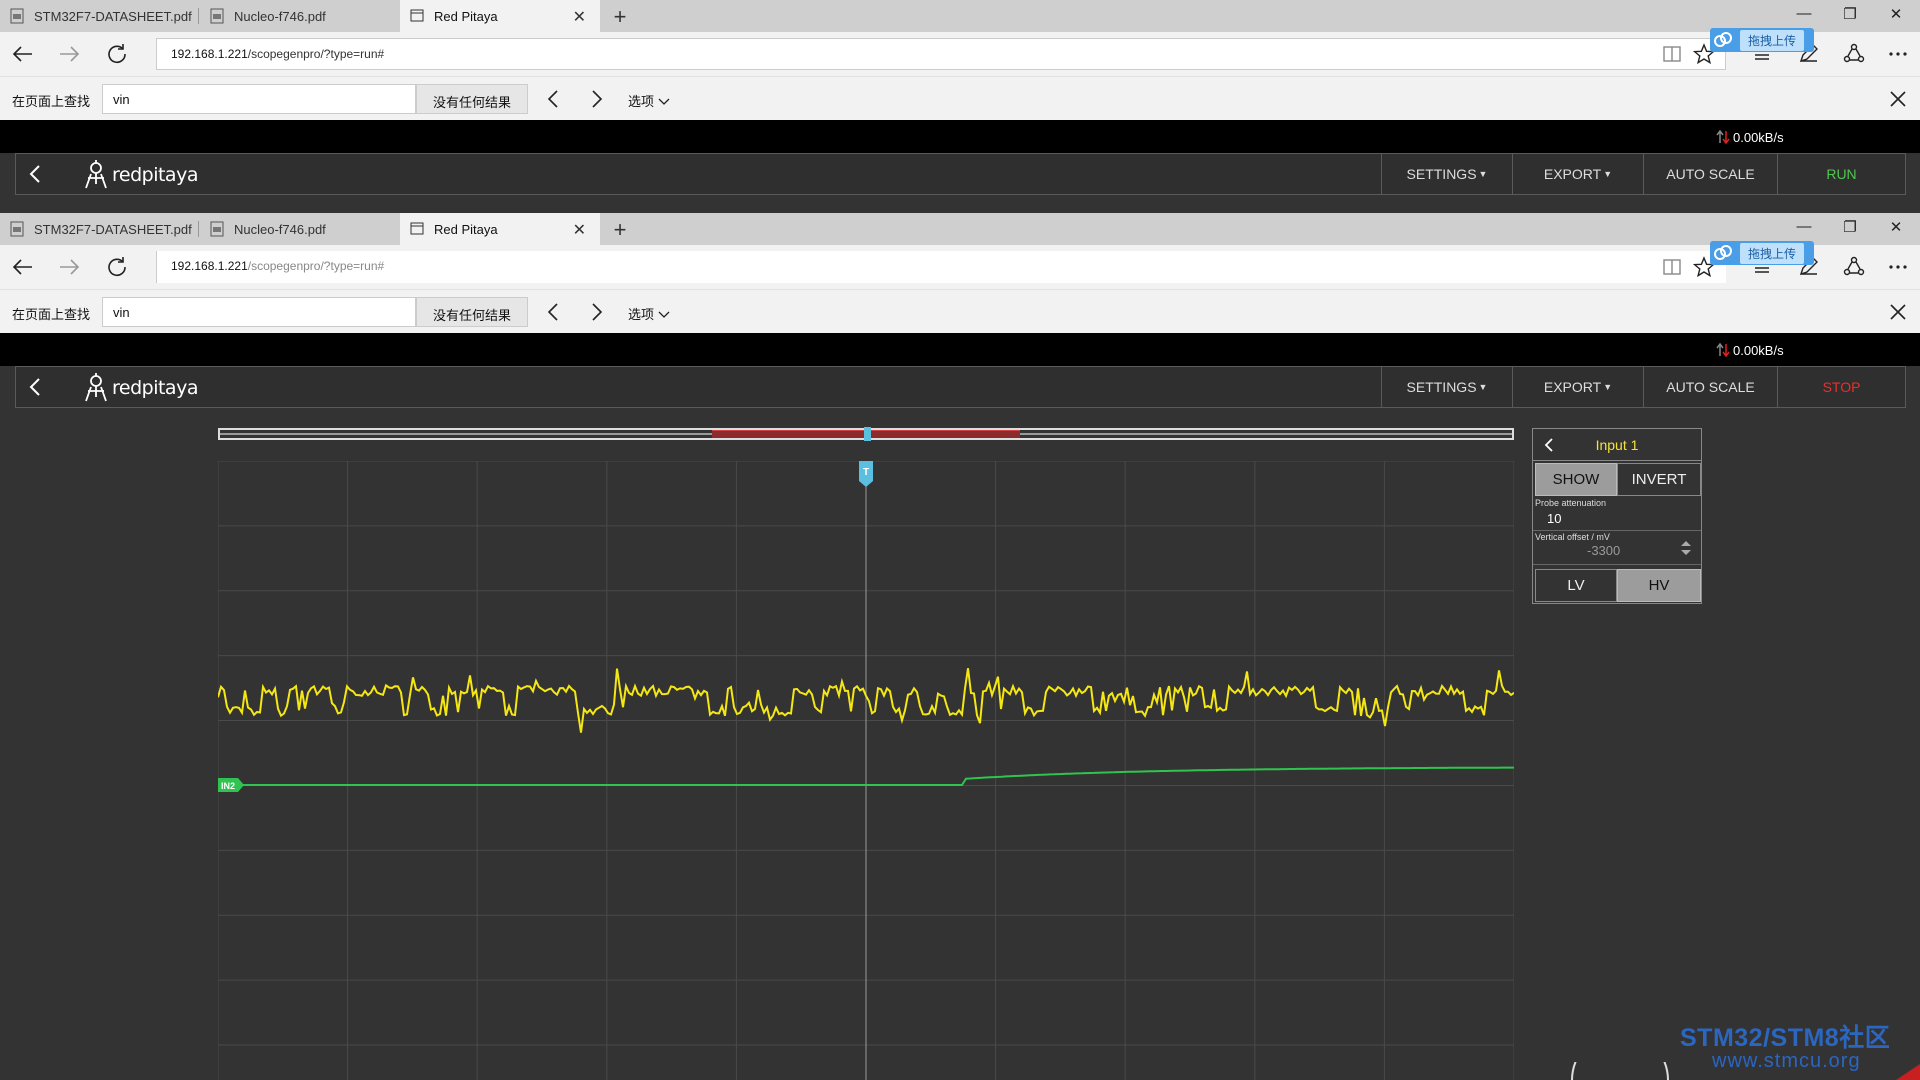 This screenshot has width=1920, height=1080. I want to click on page-icon, so click(417, 15).